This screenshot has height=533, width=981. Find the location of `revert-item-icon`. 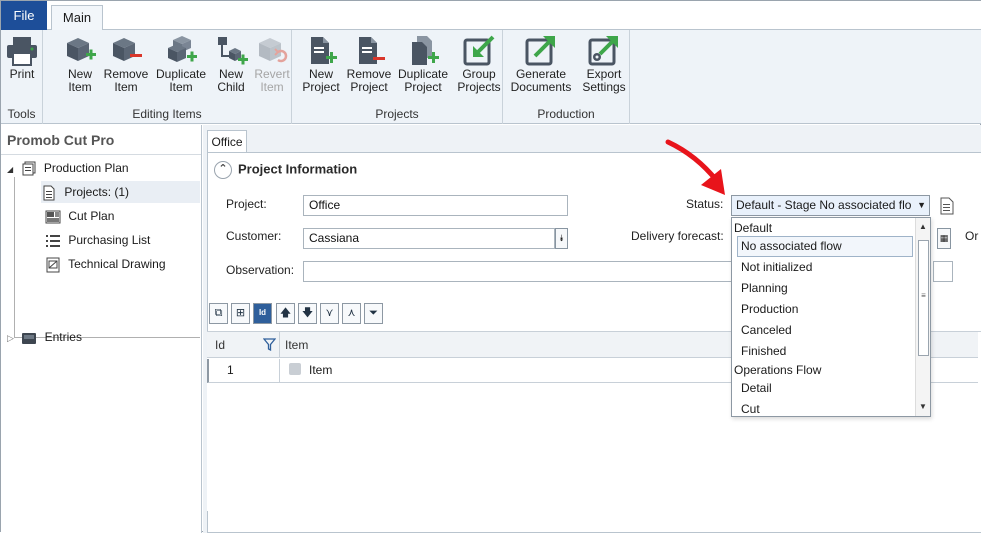

revert-item-icon is located at coordinates (273, 50).